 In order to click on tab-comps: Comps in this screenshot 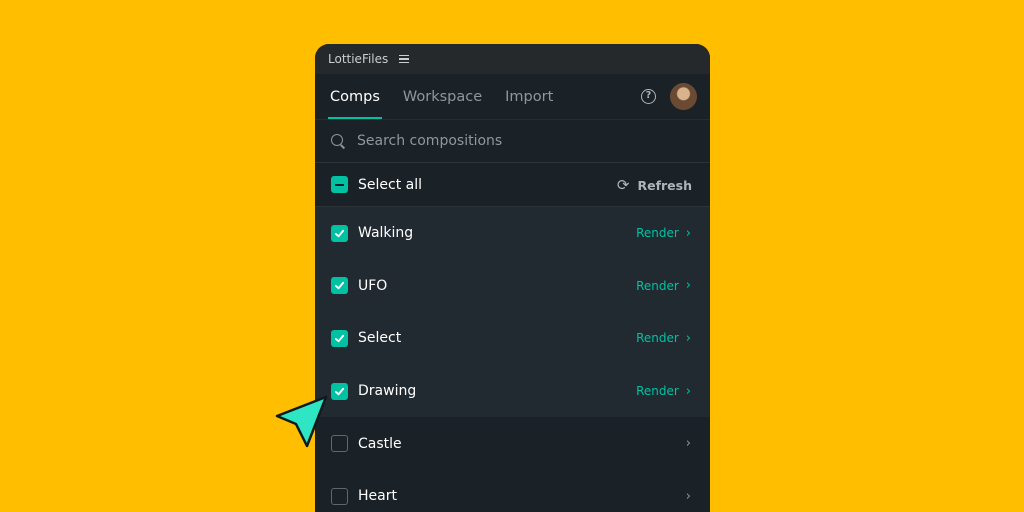, I will do `click(355, 96)`.